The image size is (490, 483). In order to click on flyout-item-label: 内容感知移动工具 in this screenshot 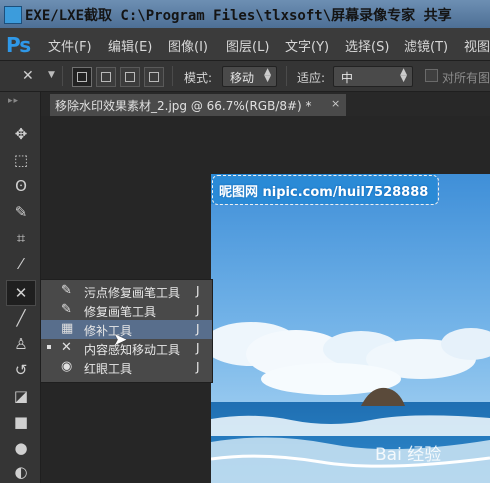, I will do `click(132, 350)`.